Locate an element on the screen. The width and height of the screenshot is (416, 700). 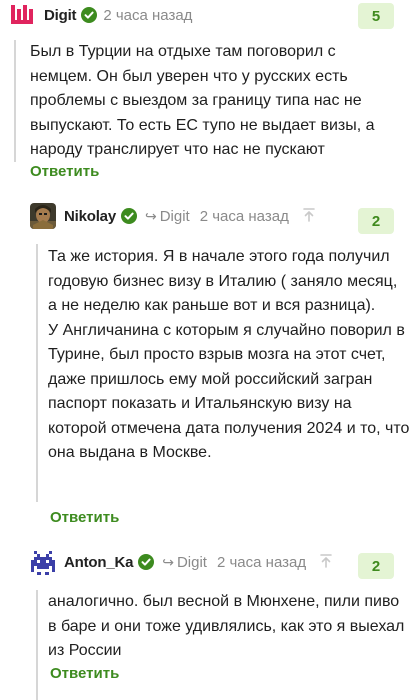
avatar-nikolay is located at coordinates (43, 216).